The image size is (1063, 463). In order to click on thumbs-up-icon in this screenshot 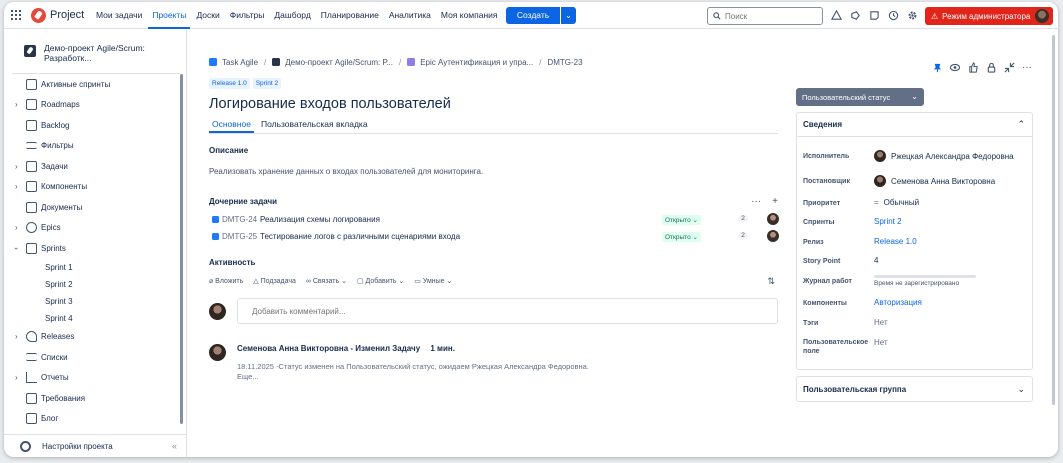, I will do `click(973, 67)`.